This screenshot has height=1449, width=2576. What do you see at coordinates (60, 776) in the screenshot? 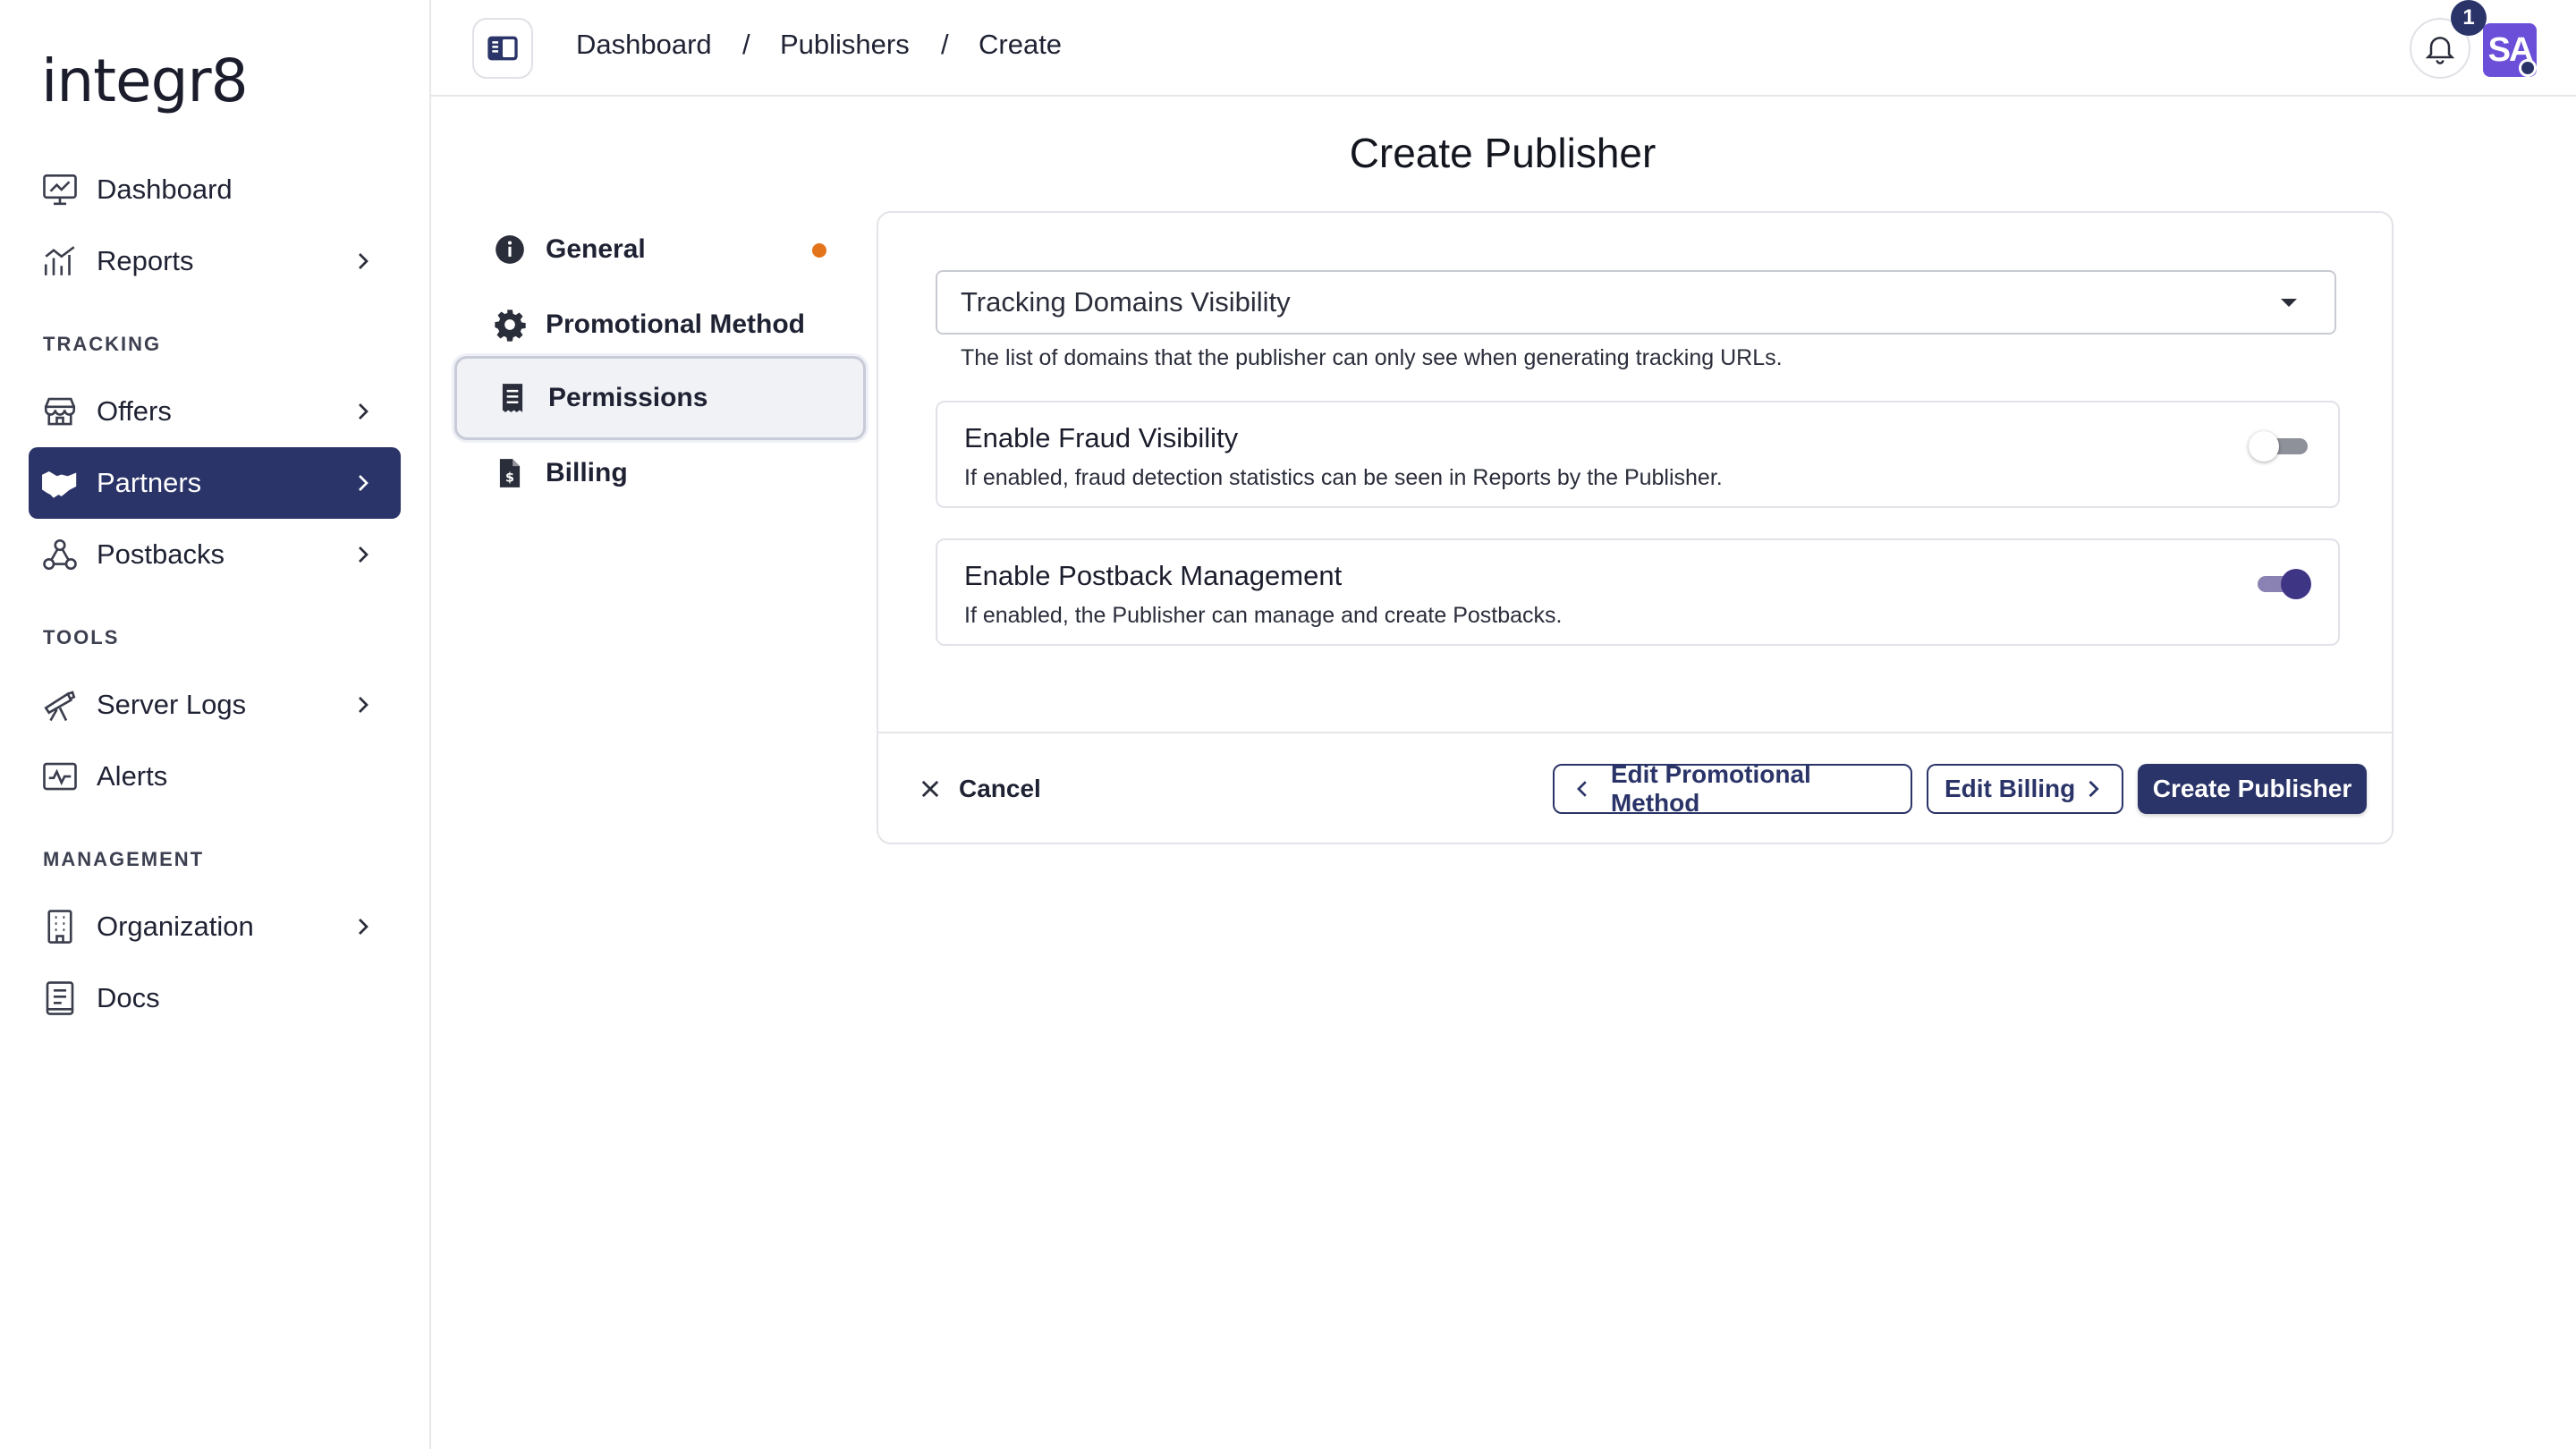
I see `activity-icon` at bounding box center [60, 776].